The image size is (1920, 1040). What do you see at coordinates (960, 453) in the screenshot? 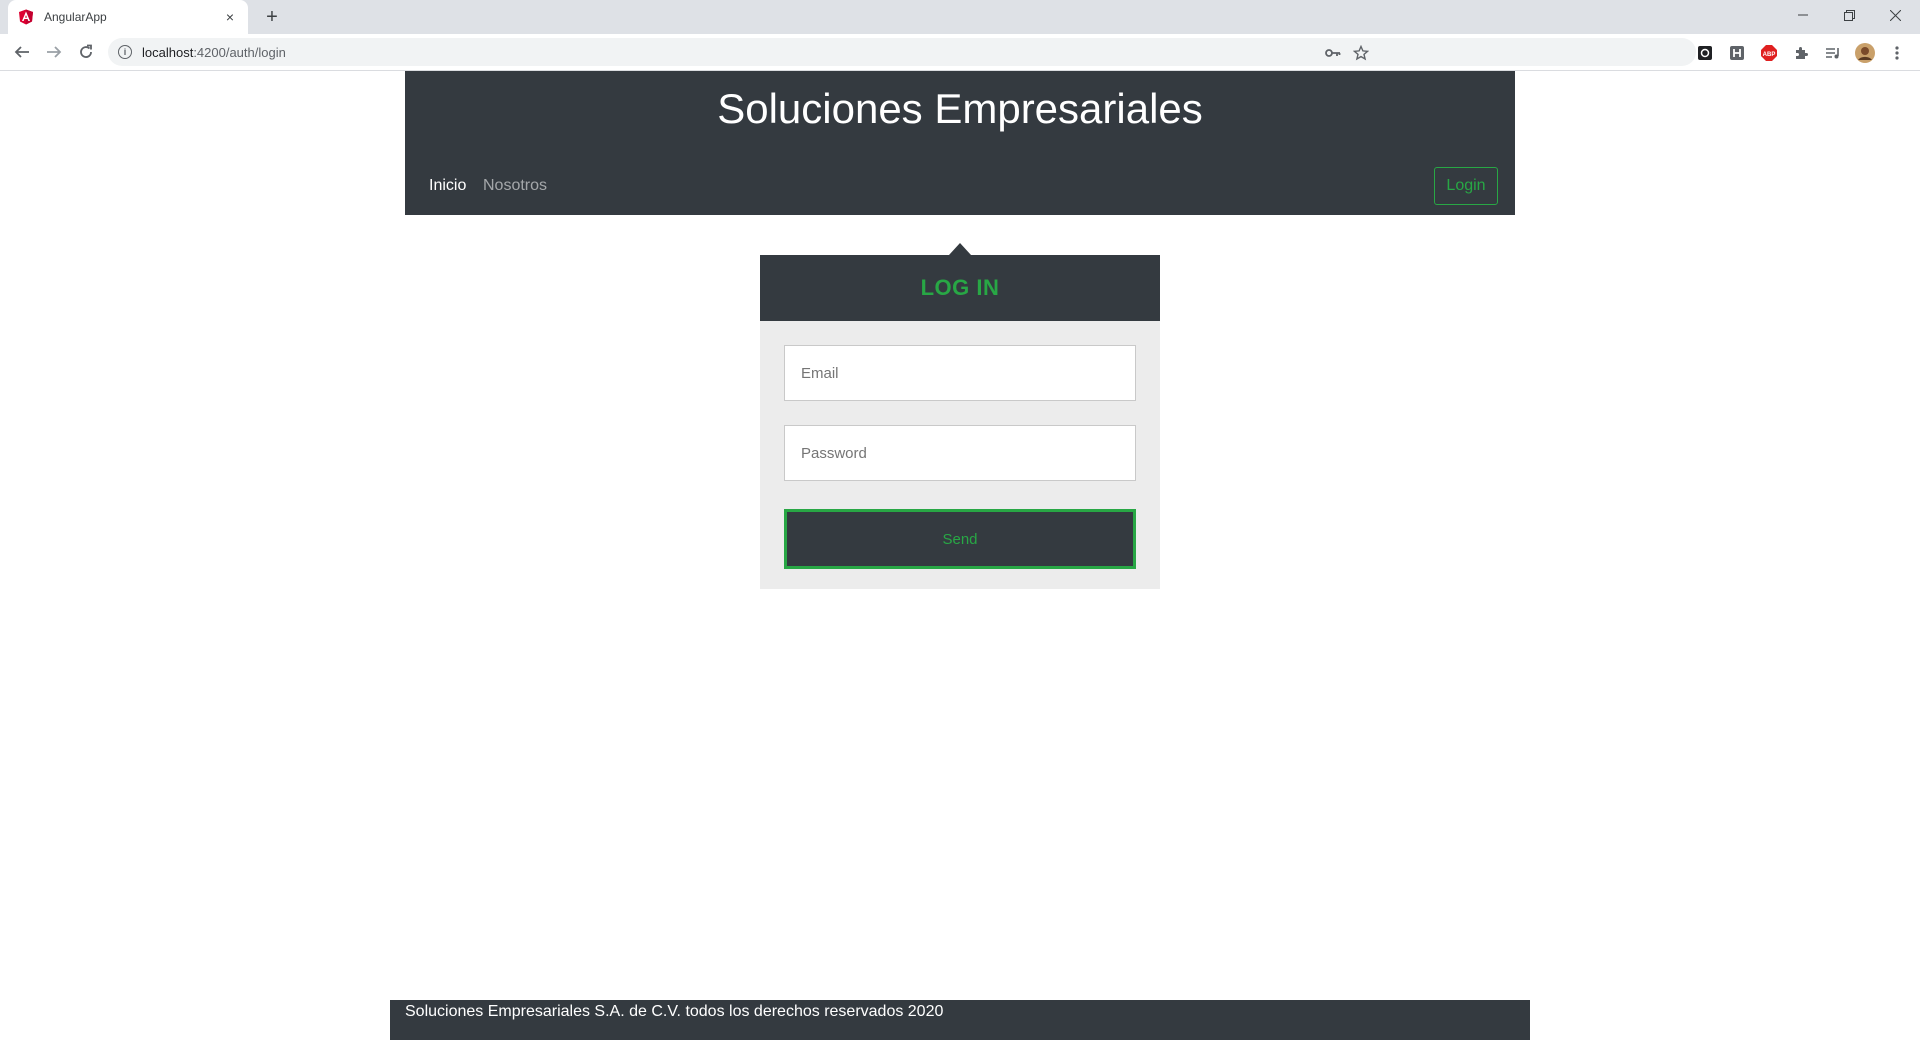
I see `password-field` at bounding box center [960, 453].